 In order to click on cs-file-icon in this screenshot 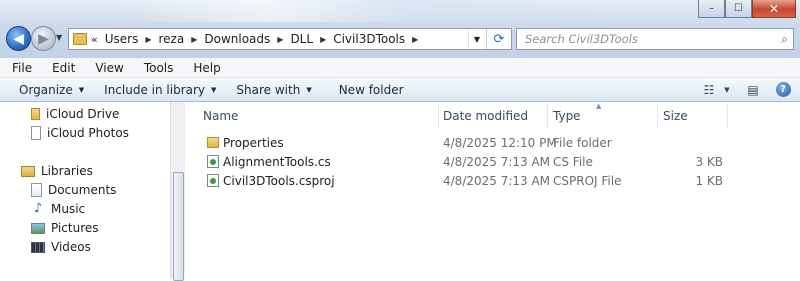, I will do `click(213, 161)`.